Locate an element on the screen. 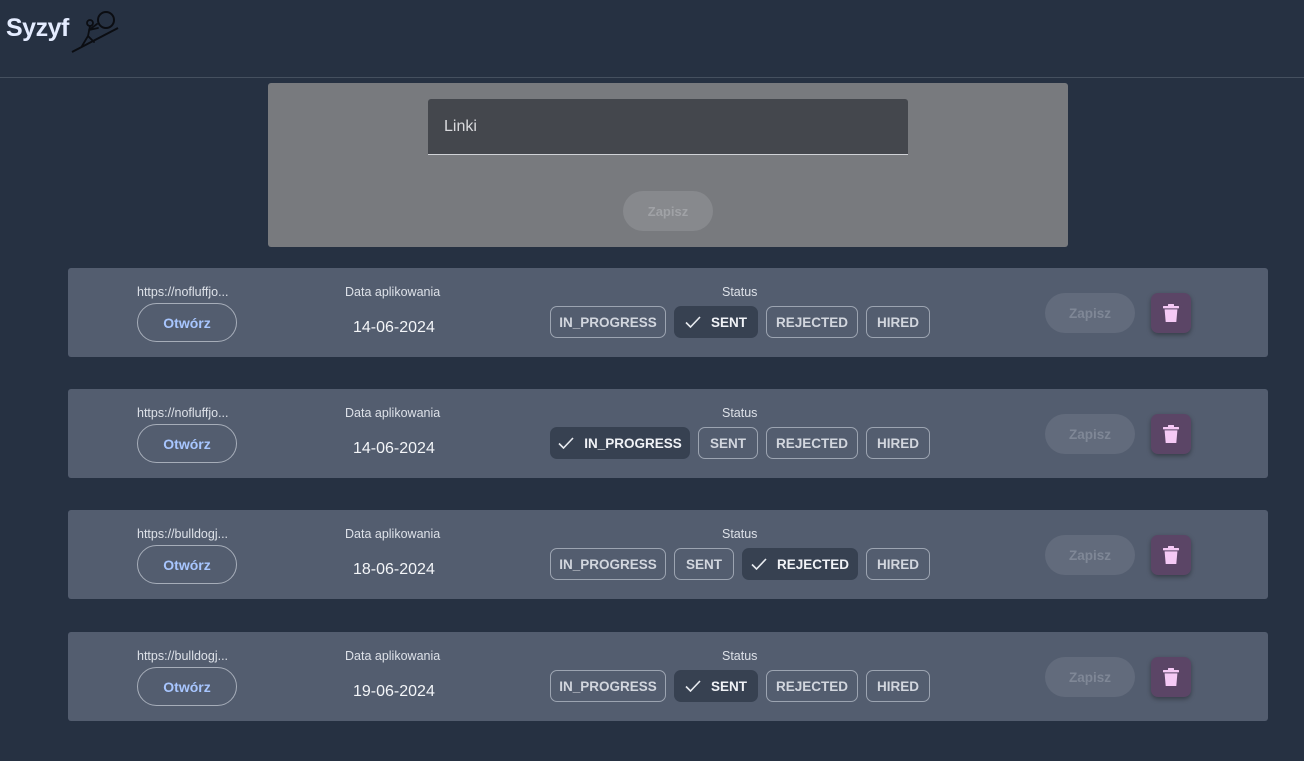 The height and width of the screenshot is (761, 1304). save-links-button: Zapisz is located at coordinates (668, 211).